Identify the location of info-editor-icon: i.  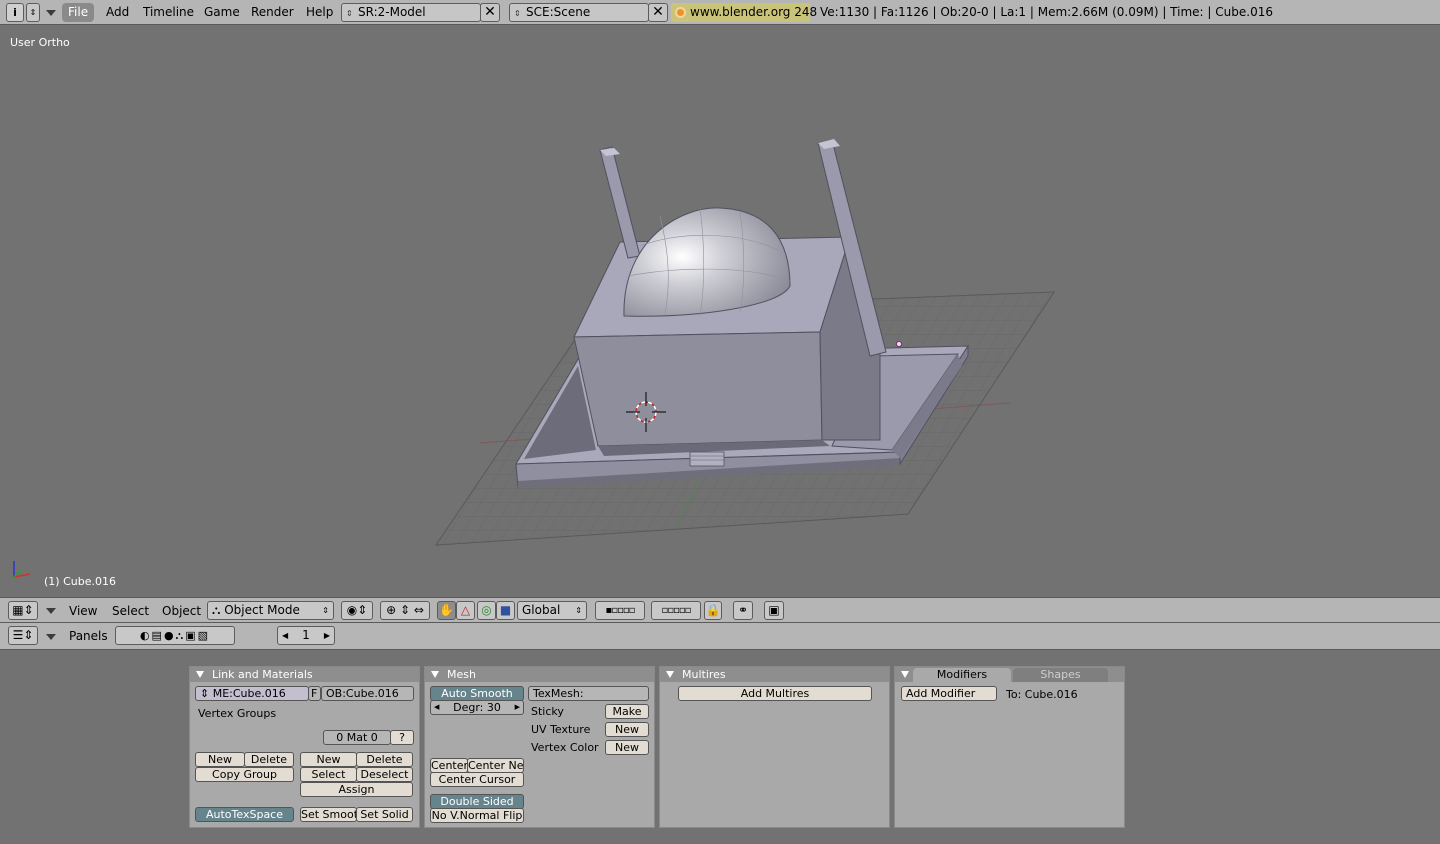
(15, 12).